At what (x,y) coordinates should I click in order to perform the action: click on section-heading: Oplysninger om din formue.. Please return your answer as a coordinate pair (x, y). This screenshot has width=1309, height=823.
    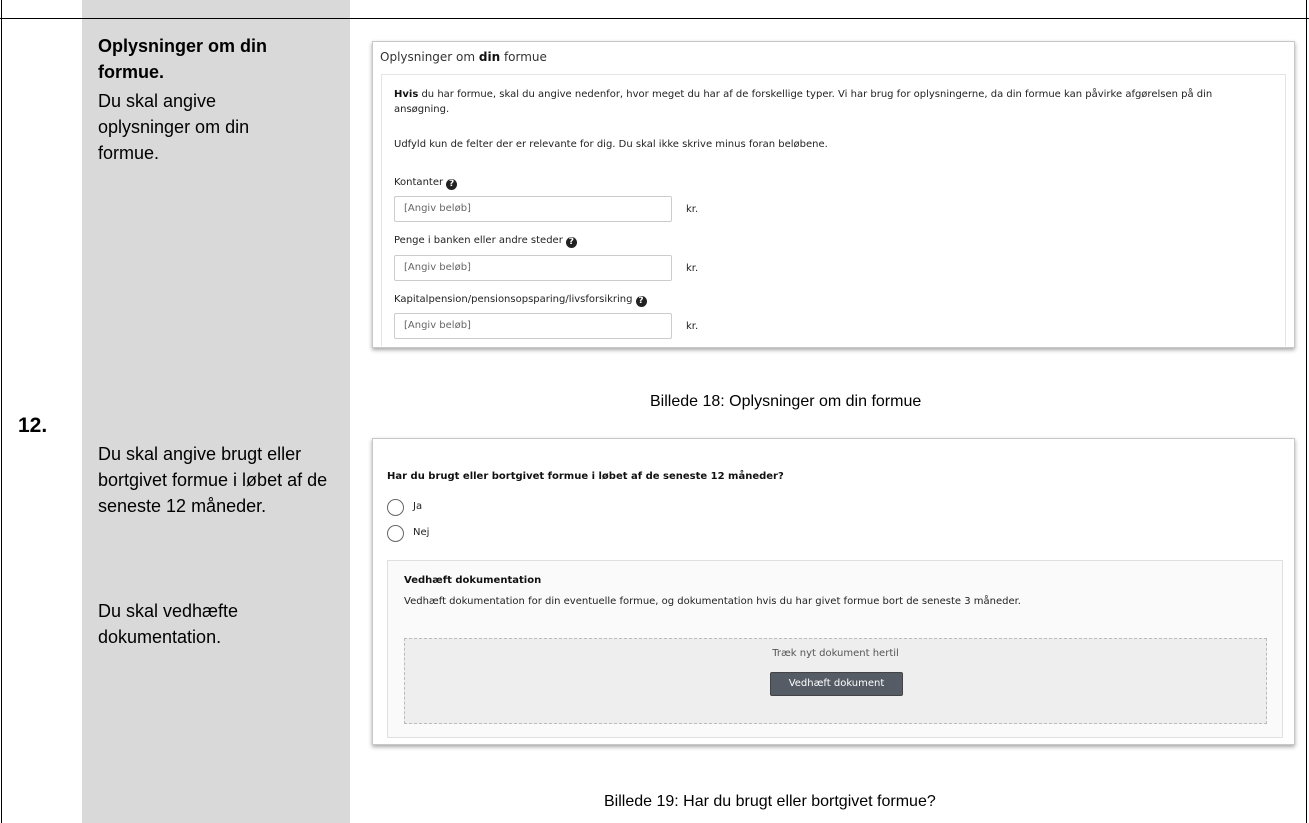
    Looking at the image, I should click on (183, 59).